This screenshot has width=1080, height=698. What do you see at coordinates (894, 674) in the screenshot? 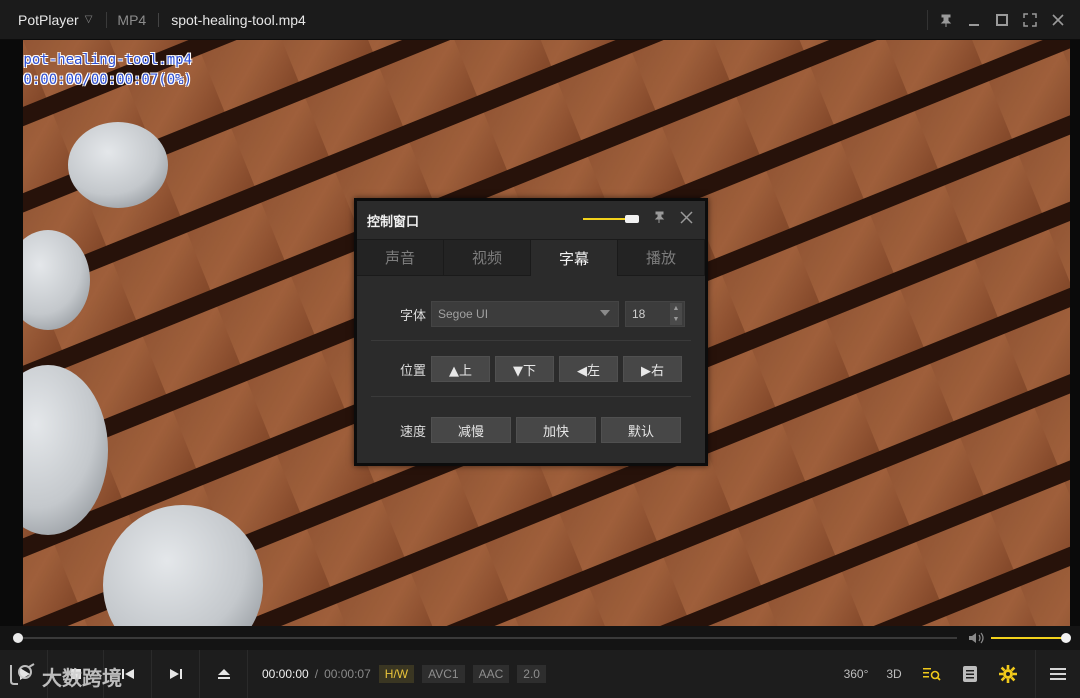
I see `3d-button: 3D` at bounding box center [894, 674].